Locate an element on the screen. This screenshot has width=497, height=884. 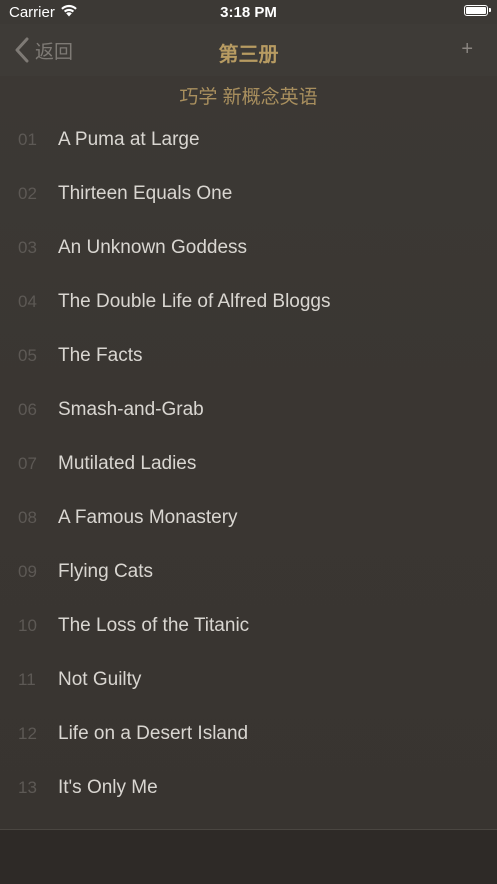
lesson-item: 10 The Loss of the Titanic is located at coordinates (248, 626).